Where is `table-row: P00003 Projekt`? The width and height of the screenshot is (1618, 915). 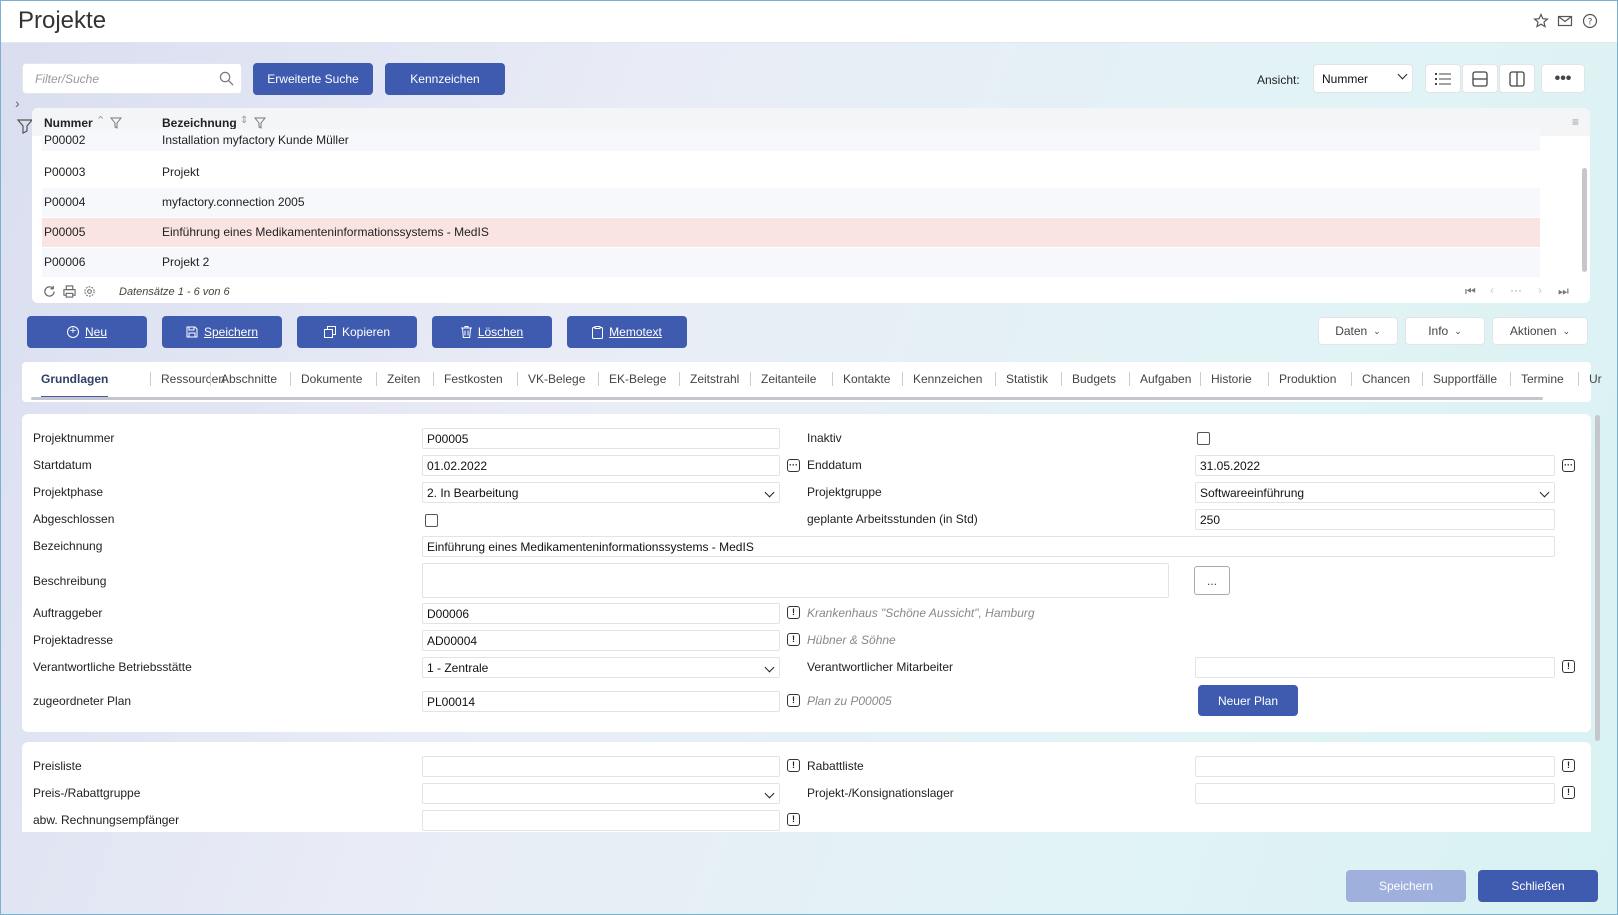 table-row: P00003 Projekt is located at coordinates (791, 172).